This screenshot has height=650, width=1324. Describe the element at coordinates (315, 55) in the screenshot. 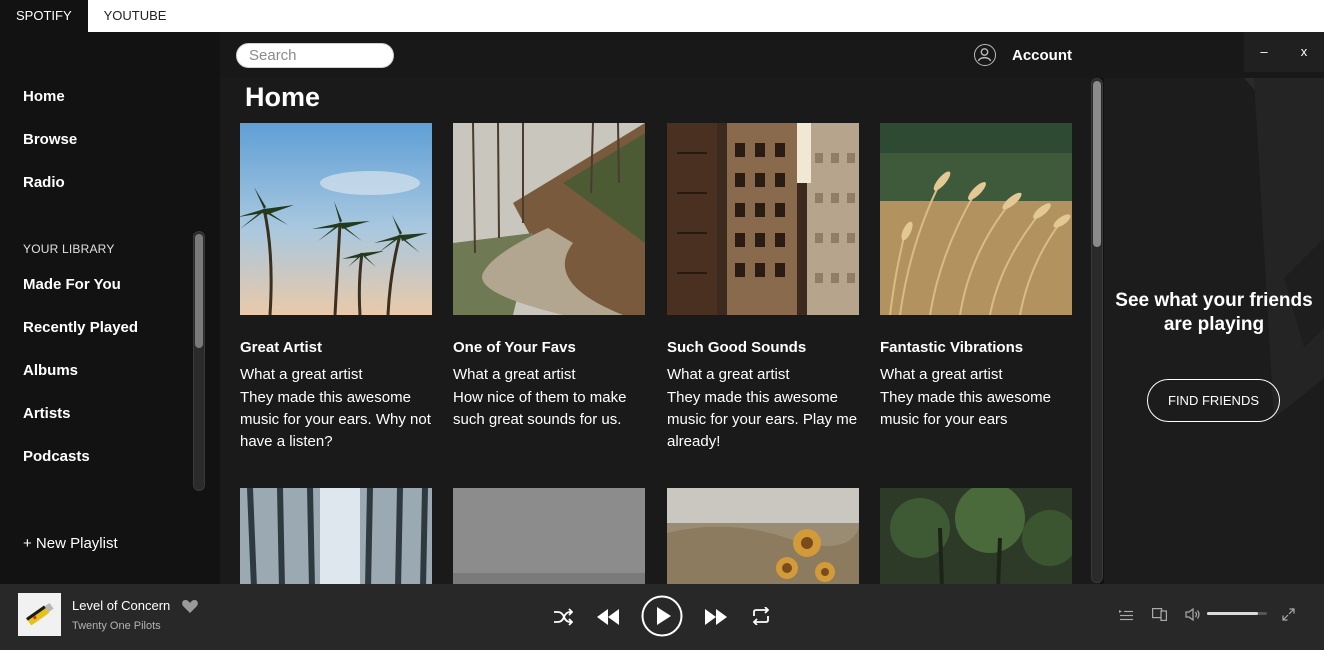

I see `search-input` at that location.